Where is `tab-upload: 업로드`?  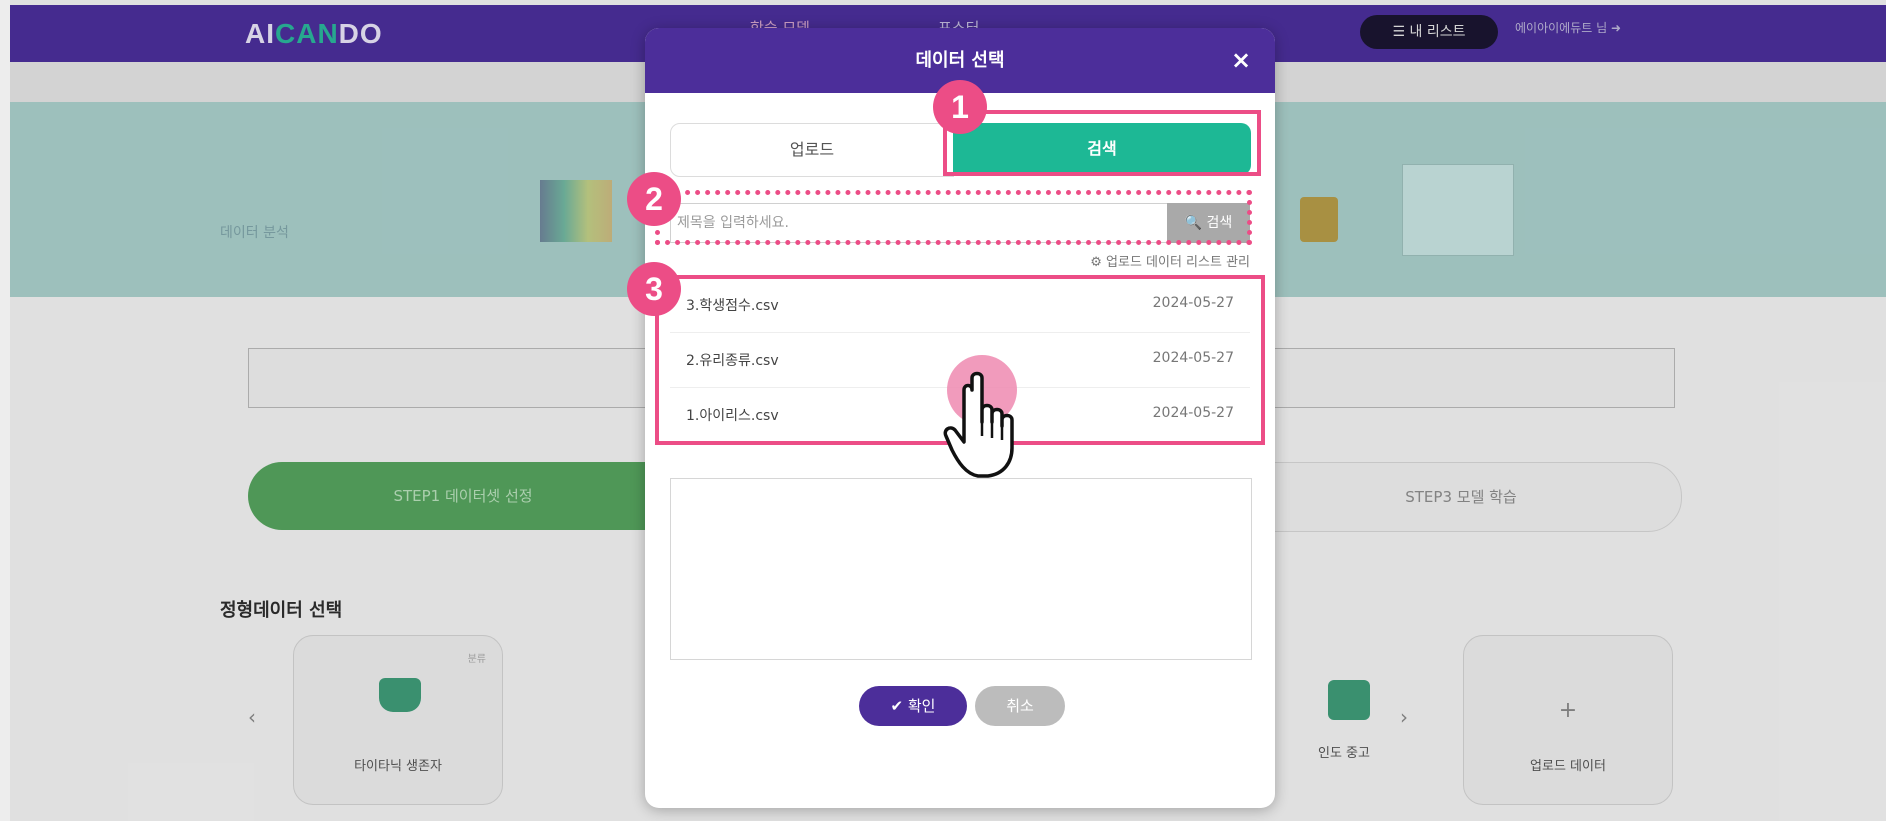
tab-upload: 업로드 is located at coordinates (812, 150).